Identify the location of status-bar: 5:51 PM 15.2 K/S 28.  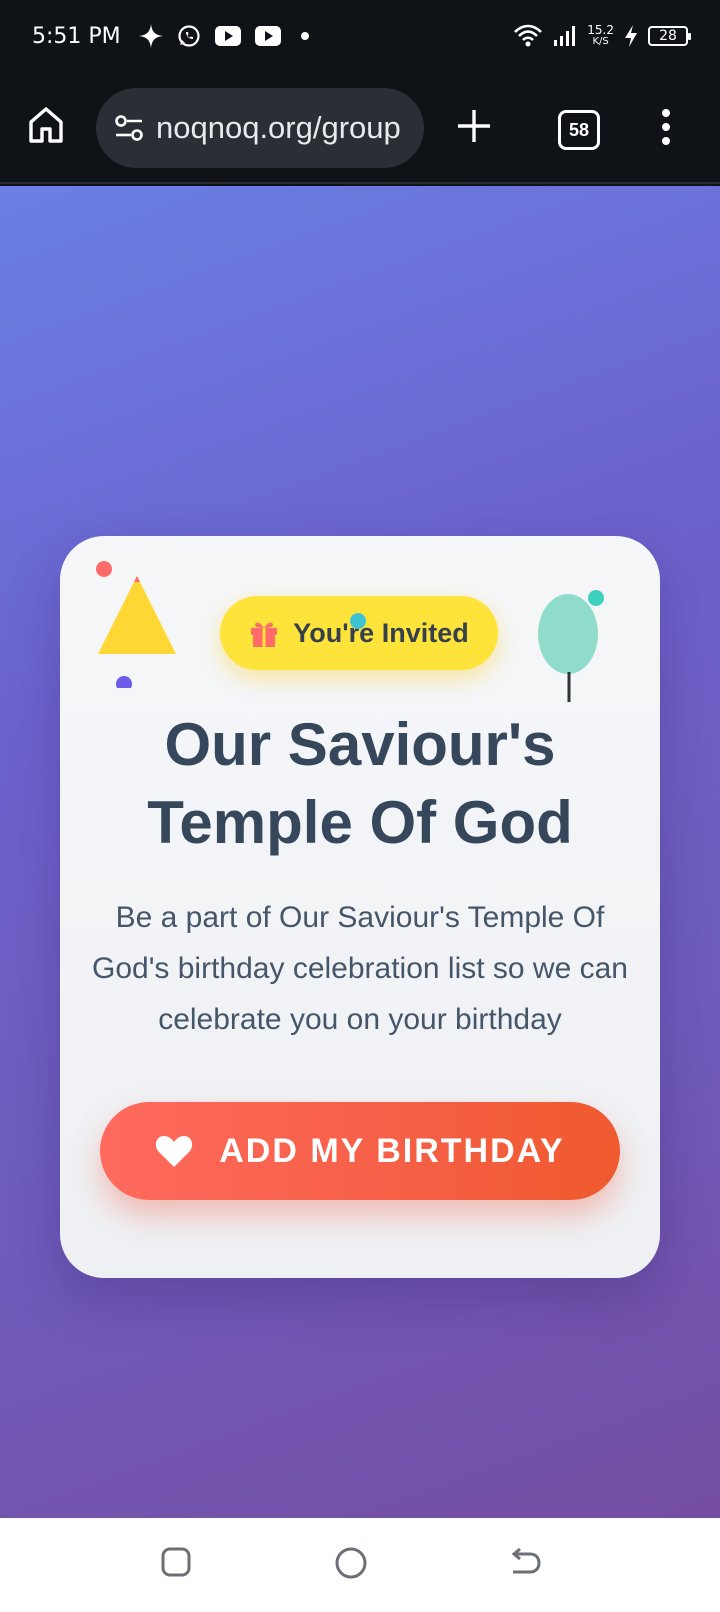
(360, 36).